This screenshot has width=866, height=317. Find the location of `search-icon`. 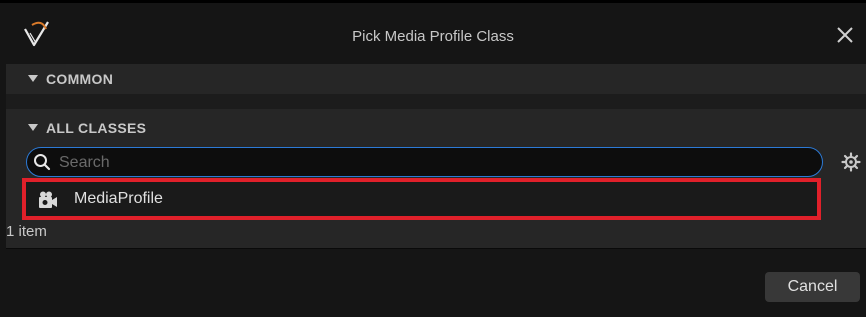

search-icon is located at coordinates (42, 162).